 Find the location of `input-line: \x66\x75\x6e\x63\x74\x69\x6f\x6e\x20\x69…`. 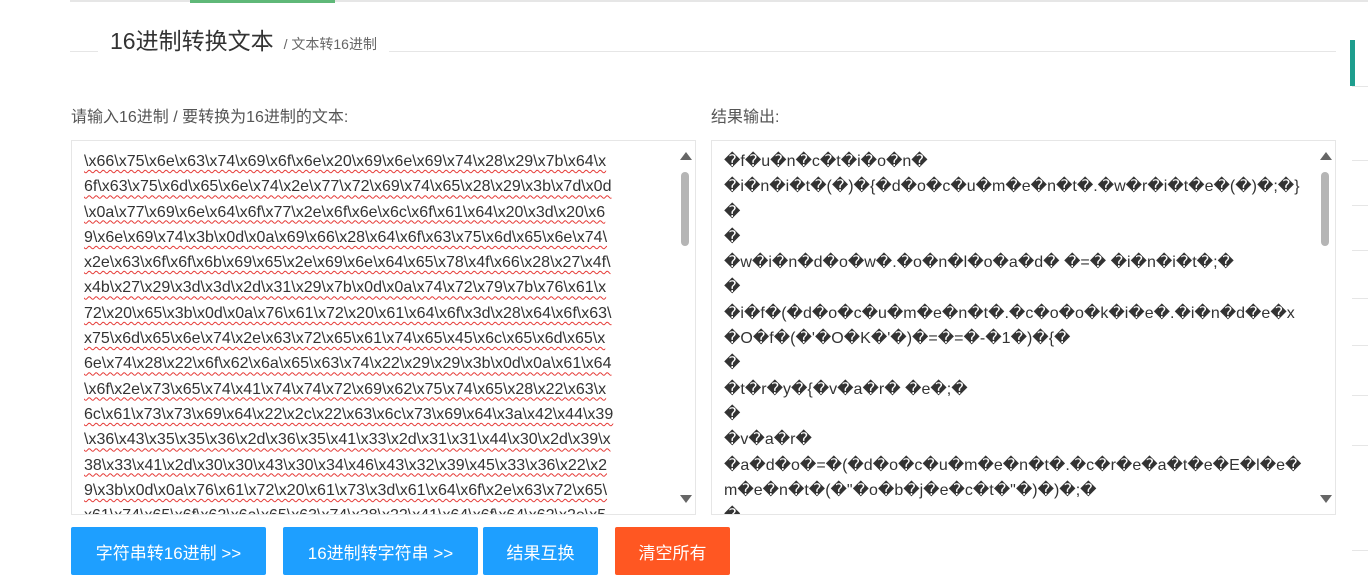

input-line: \x66\x75\x6e\x63\x74\x69\x6f\x6e\x20\x69… is located at coordinates (345, 161).